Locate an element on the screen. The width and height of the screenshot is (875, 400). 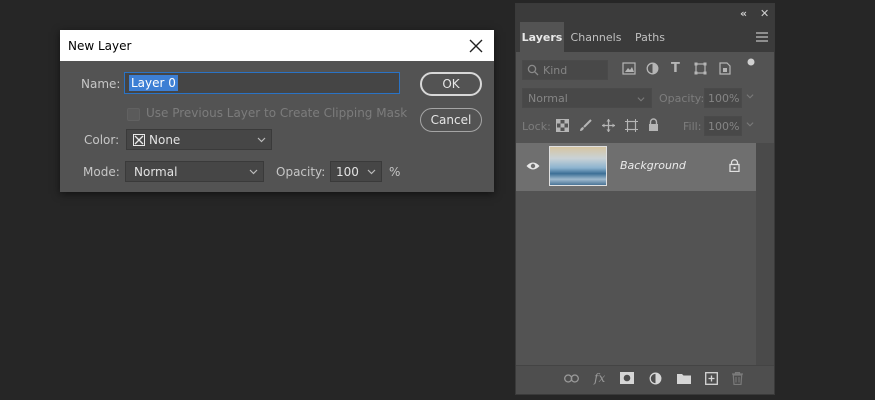
tab-channels: Channels is located at coordinates (596, 37).